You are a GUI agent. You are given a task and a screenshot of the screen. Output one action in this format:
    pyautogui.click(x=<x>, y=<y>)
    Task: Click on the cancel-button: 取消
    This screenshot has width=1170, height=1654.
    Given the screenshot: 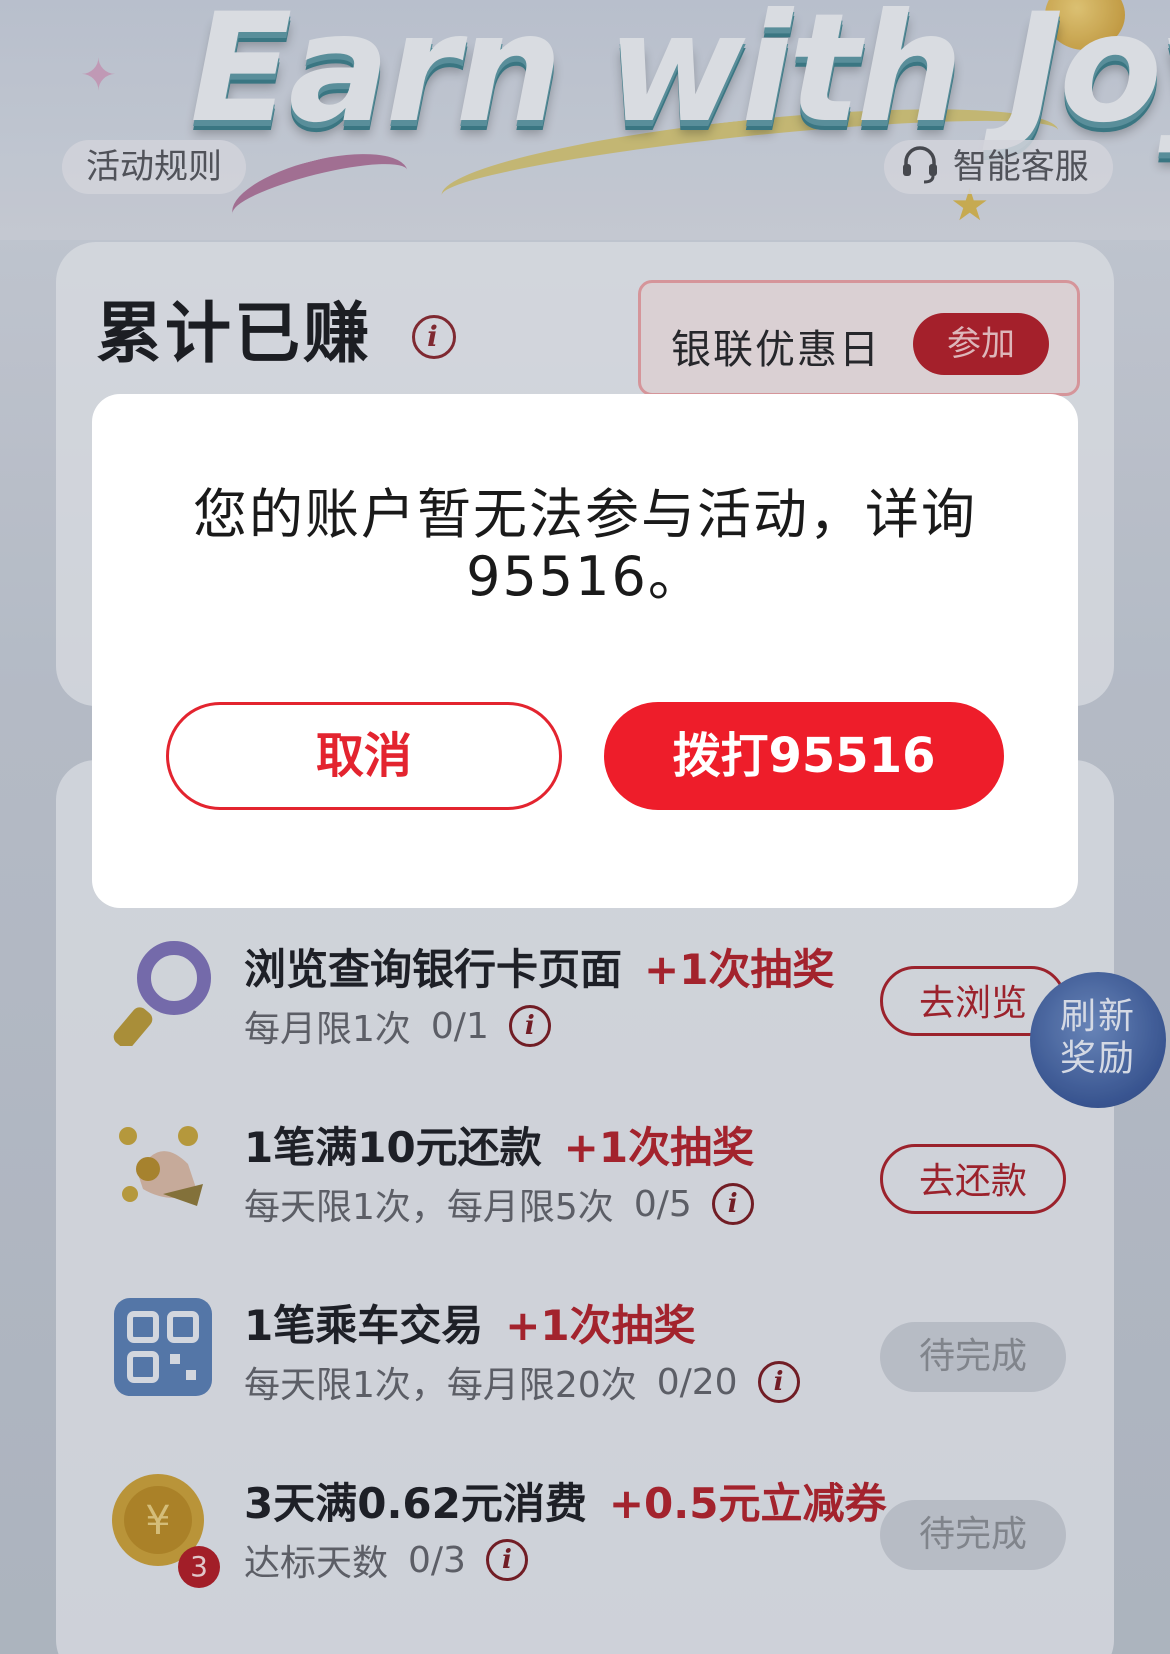 What is the action you would take?
    pyautogui.click(x=364, y=756)
    